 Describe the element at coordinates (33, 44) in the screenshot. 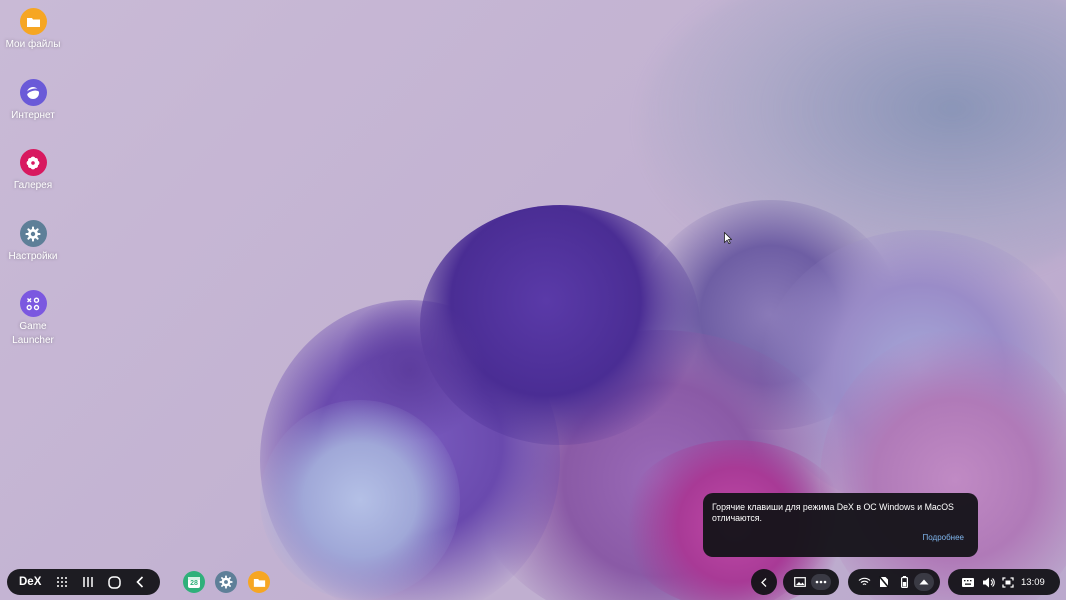

I see `desktop-icon-label: Мои файлы` at that location.